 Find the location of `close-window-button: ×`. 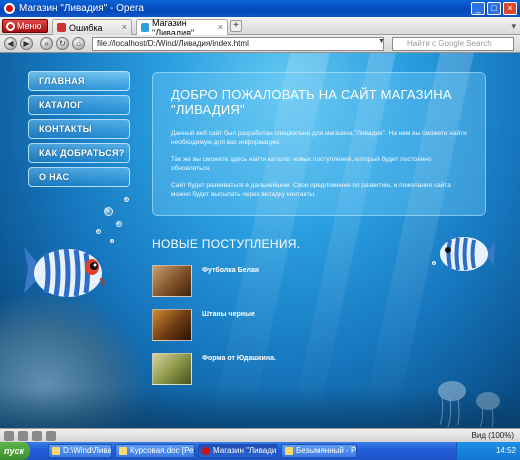

close-window-button: × is located at coordinates (510, 8).